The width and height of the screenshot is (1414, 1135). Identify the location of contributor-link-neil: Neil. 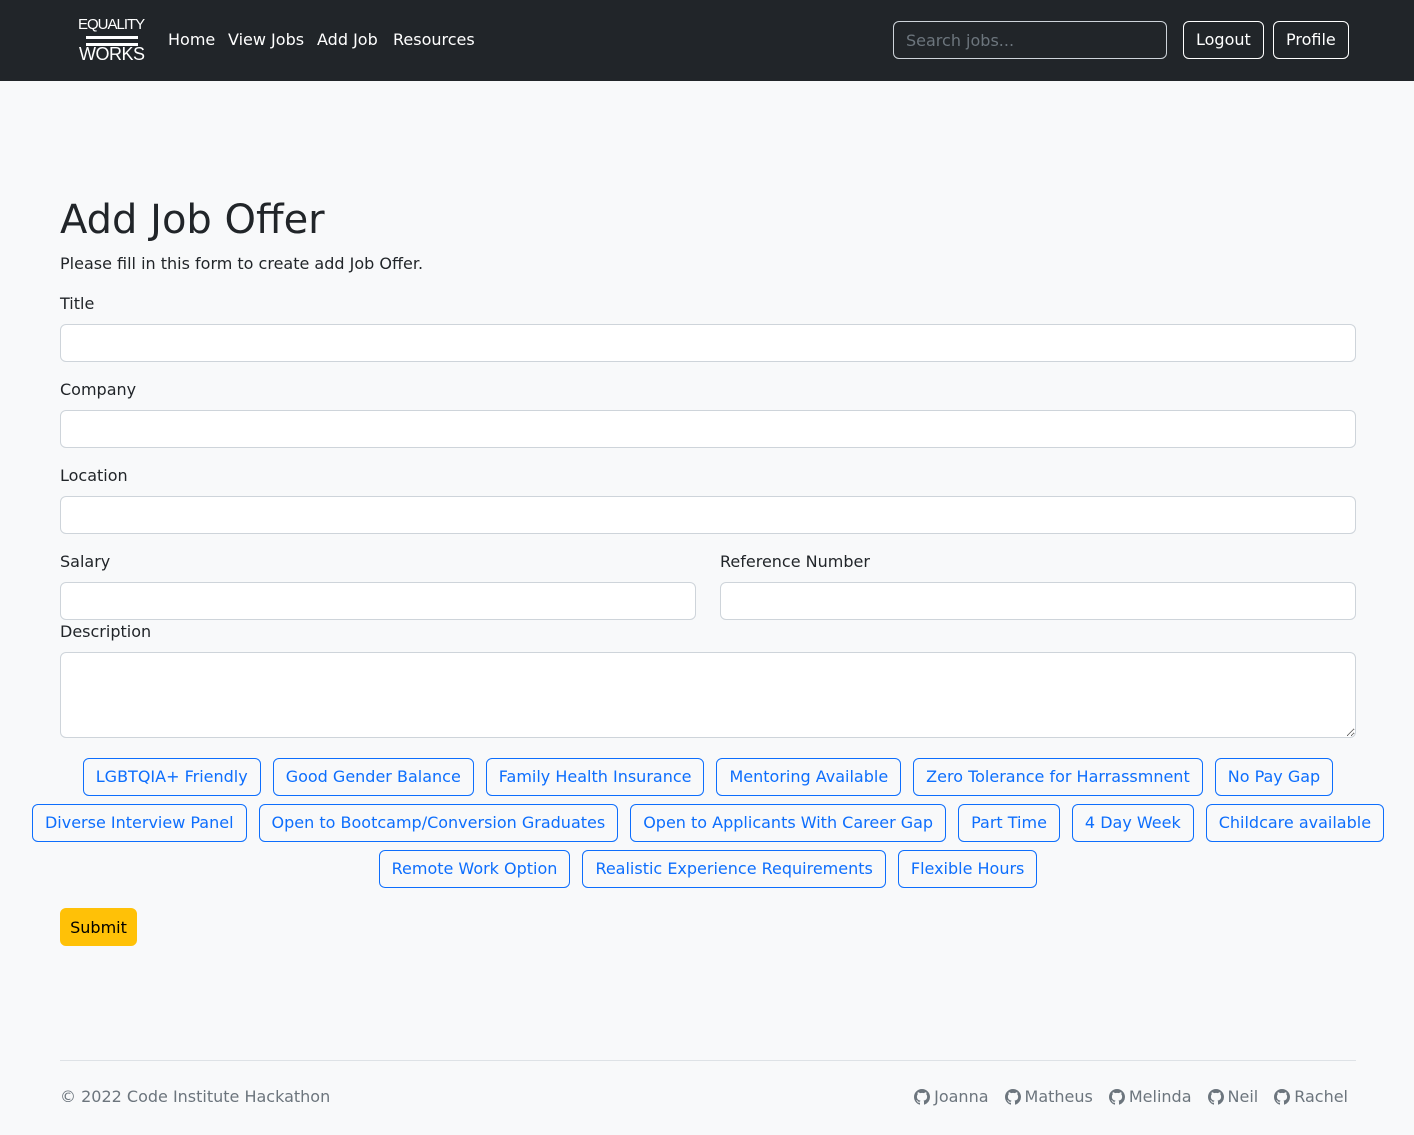
(1233, 1097).